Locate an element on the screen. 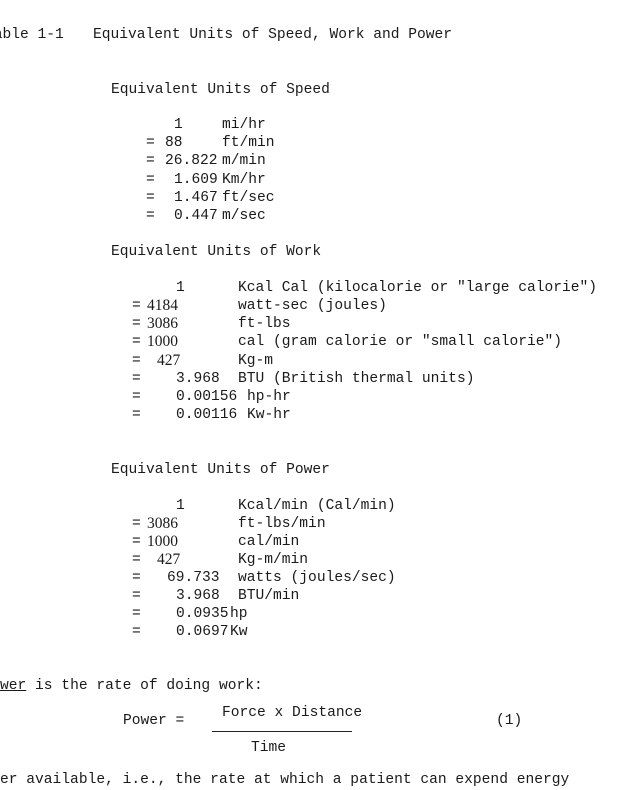 Image resolution: width=617 pixels, height=790 pixels. fraction-bar is located at coordinates (282, 731).